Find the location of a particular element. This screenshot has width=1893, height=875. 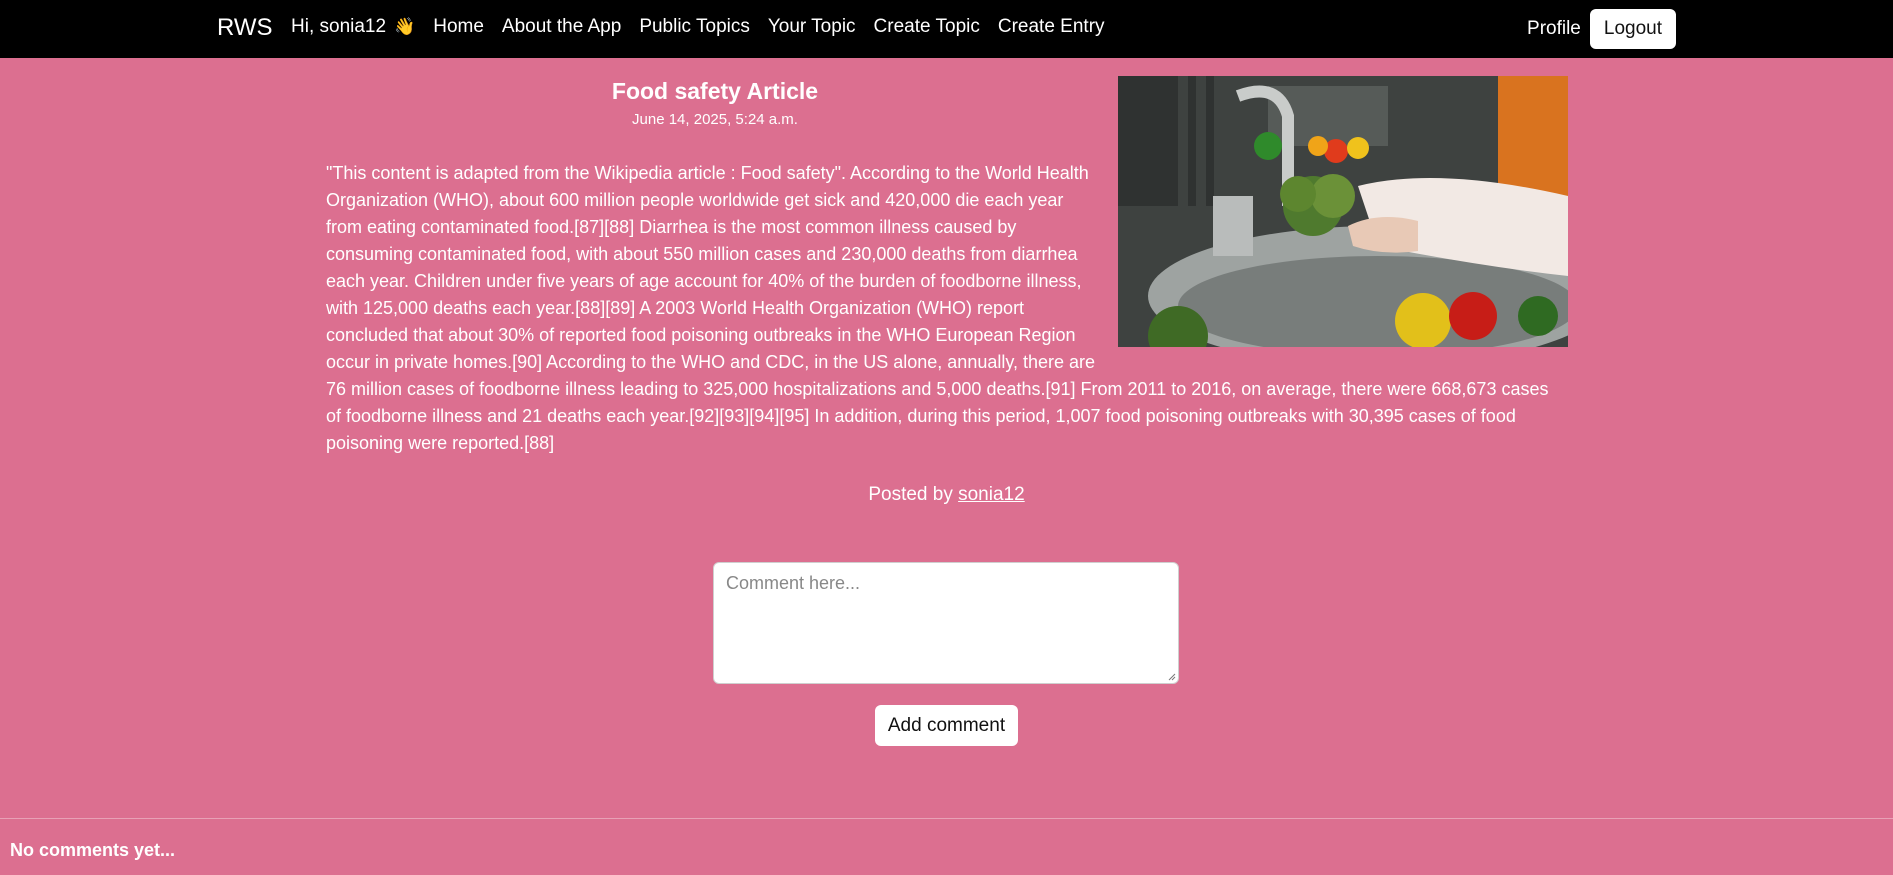

resize-grip-icon is located at coordinates (1171, 676).